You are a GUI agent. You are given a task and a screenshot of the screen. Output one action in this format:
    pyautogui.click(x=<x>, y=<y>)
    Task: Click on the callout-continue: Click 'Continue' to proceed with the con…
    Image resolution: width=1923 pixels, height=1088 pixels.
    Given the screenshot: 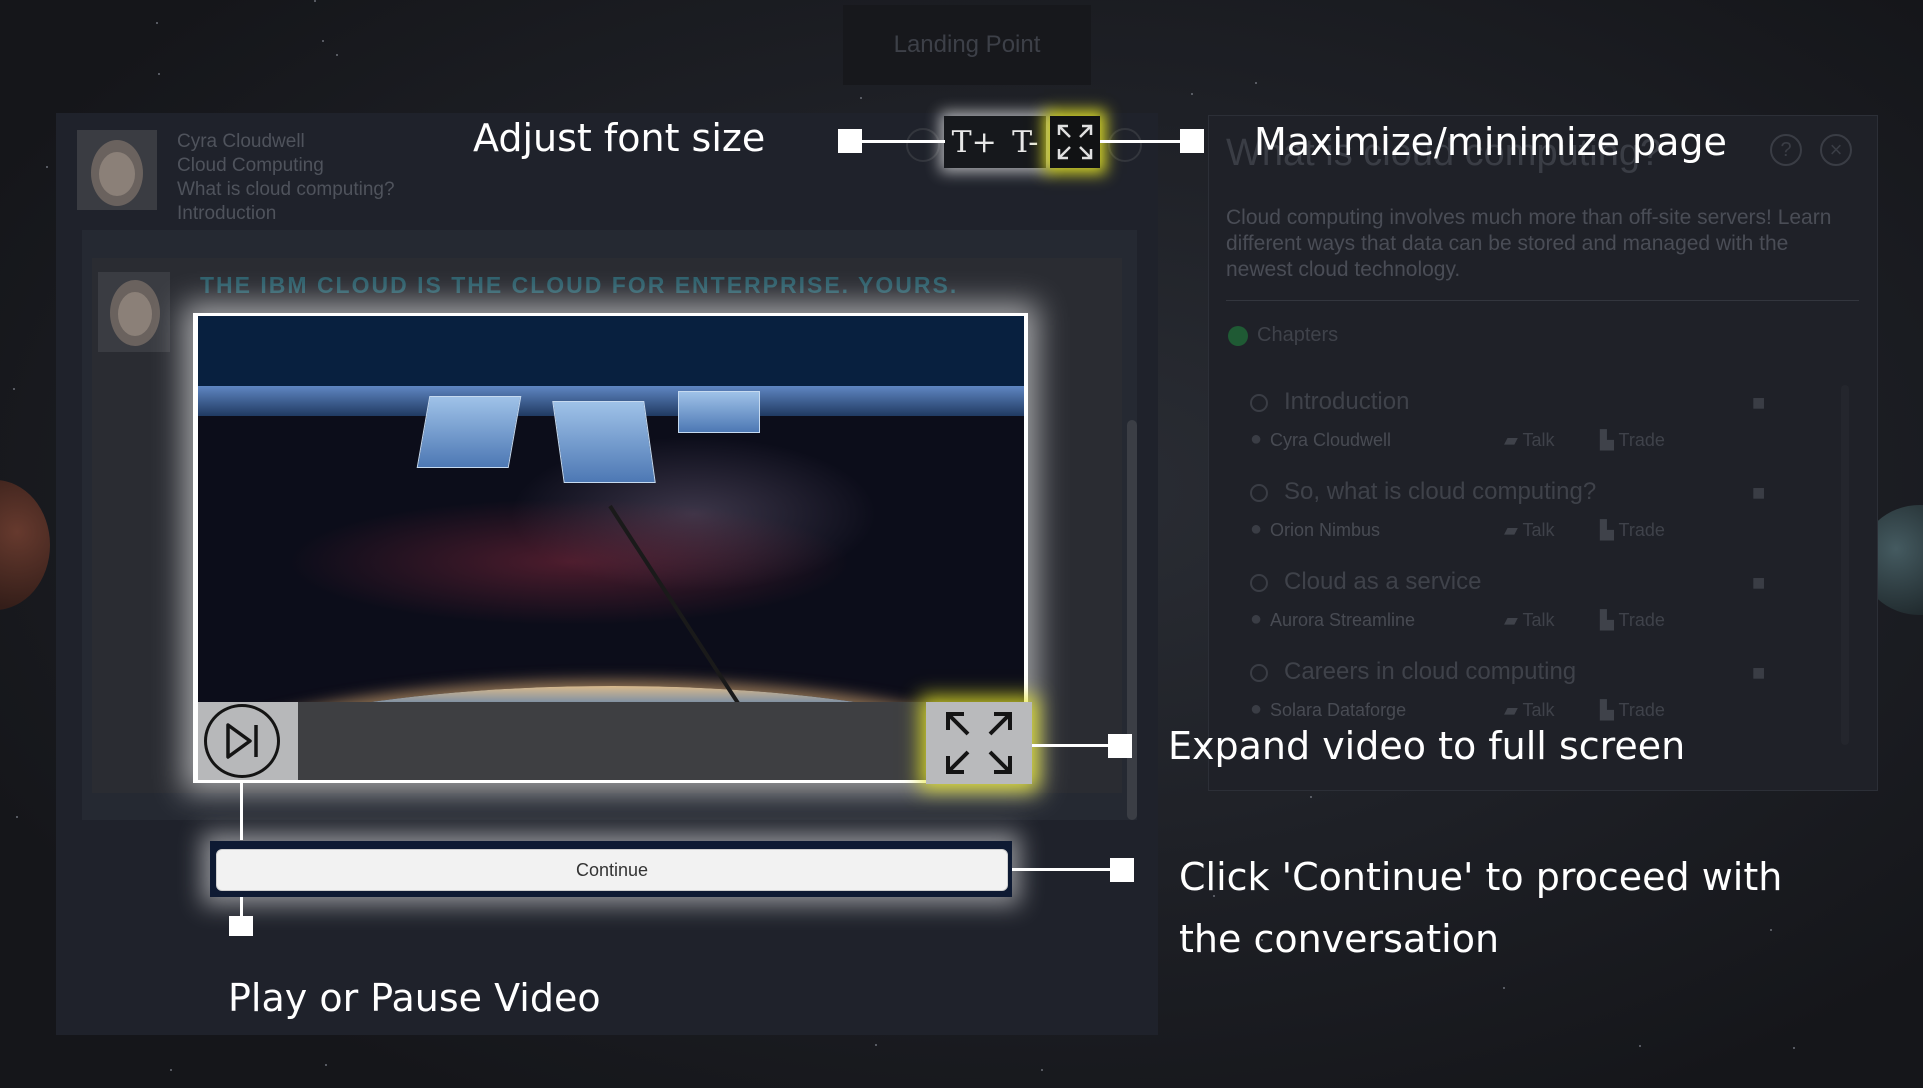 What is the action you would take?
    pyautogui.click(x=1480, y=908)
    